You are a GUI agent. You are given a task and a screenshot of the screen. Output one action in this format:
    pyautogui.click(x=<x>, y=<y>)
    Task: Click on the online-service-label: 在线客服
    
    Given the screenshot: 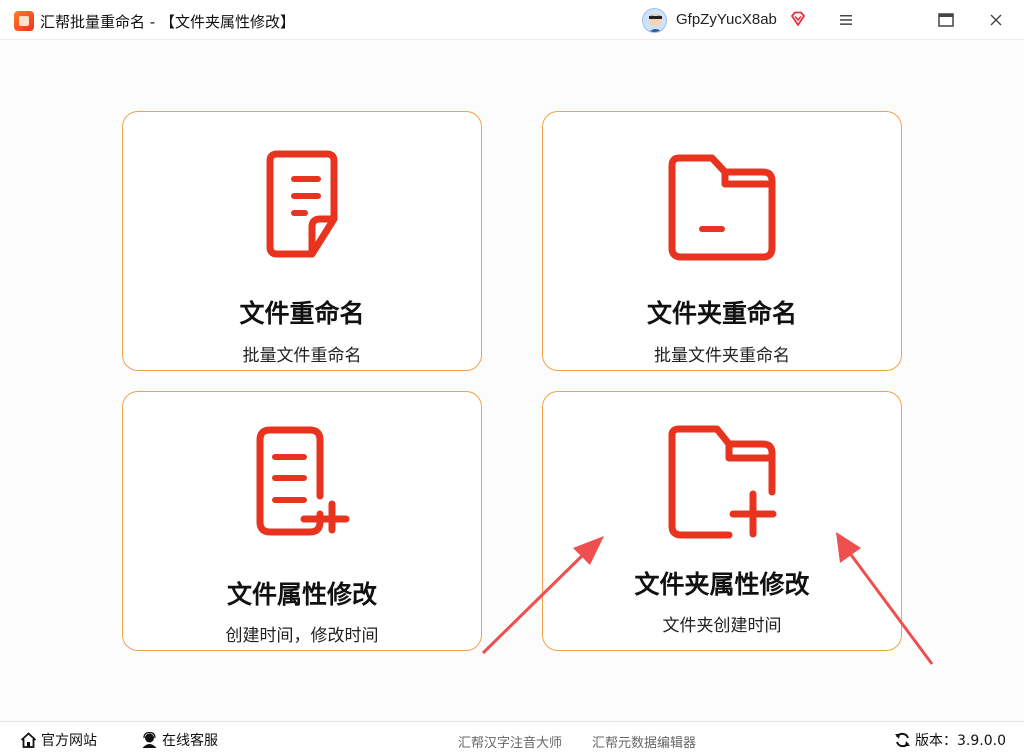 What is the action you would take?
    pyautogui.click(x=190, y=741)
    